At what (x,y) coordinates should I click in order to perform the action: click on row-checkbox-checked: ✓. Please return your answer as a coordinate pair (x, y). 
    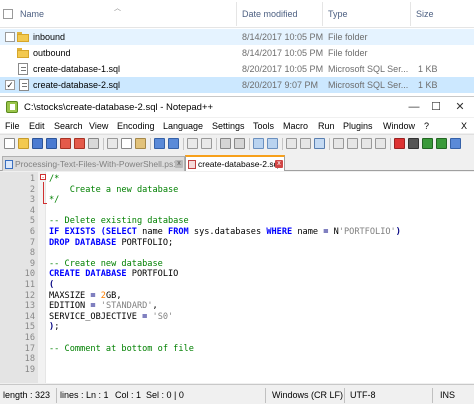
    Looking at the image, I should click on (10, 85).